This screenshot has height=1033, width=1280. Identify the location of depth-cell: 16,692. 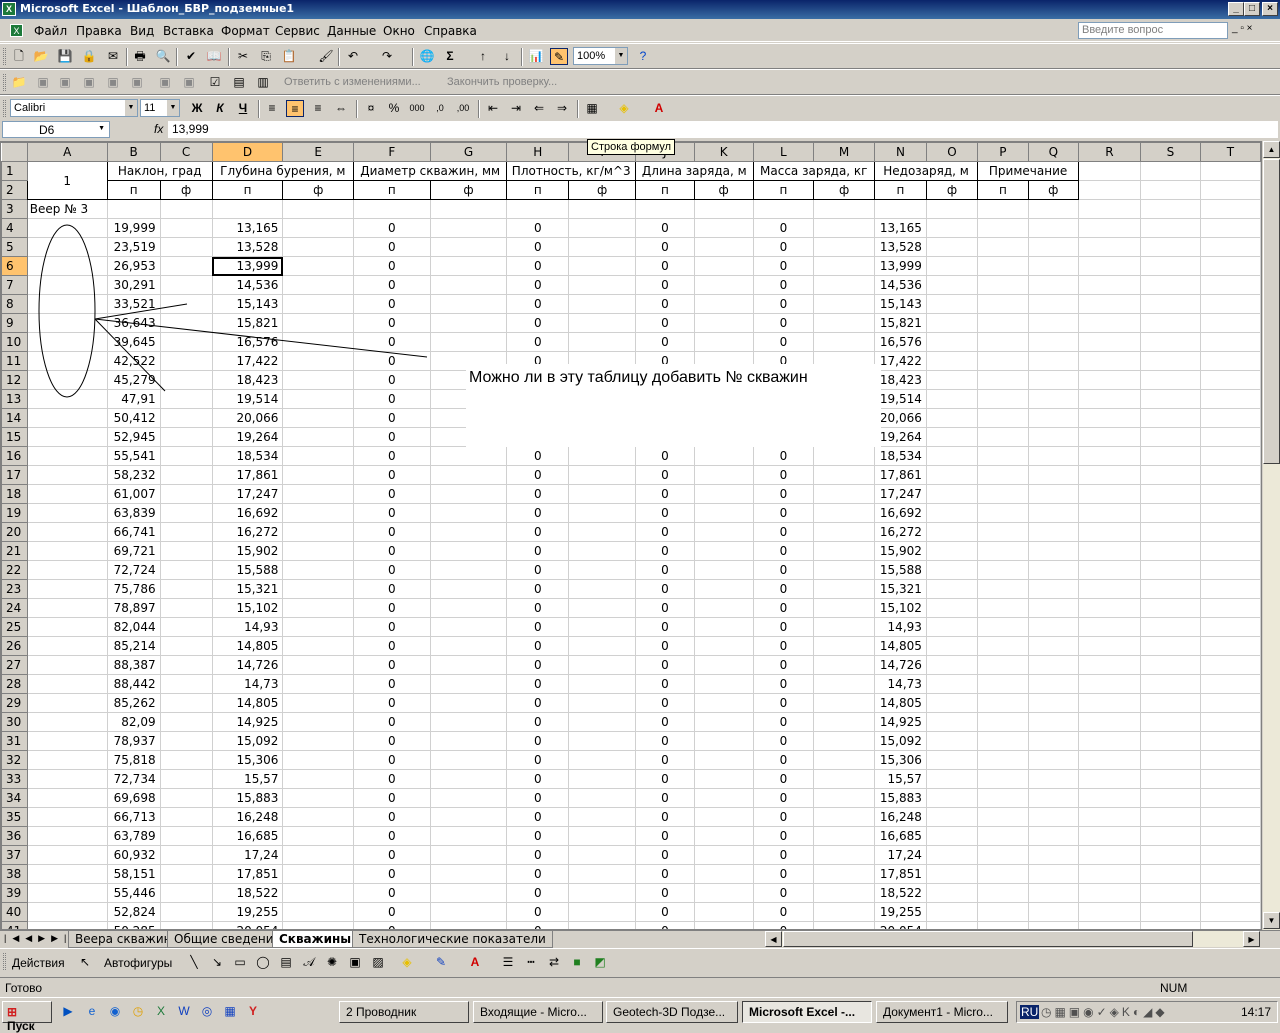
(247, 513).